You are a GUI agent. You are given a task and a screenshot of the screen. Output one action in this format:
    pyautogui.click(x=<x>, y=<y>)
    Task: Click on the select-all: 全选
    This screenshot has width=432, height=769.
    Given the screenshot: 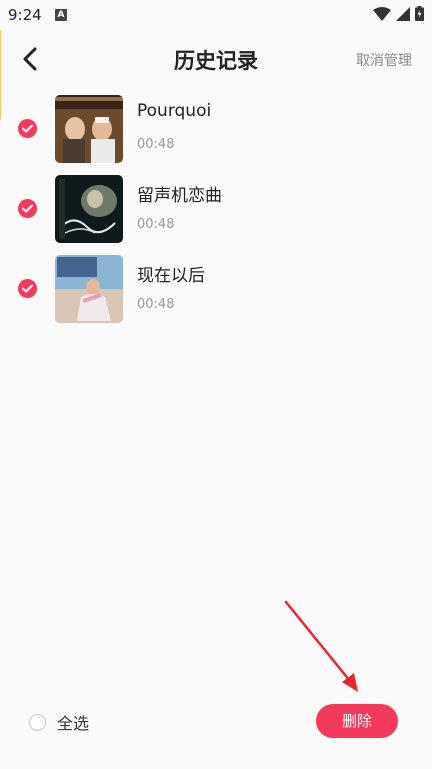 What is the action you would take?
    pyautogui.click(x=59, y=722)
    